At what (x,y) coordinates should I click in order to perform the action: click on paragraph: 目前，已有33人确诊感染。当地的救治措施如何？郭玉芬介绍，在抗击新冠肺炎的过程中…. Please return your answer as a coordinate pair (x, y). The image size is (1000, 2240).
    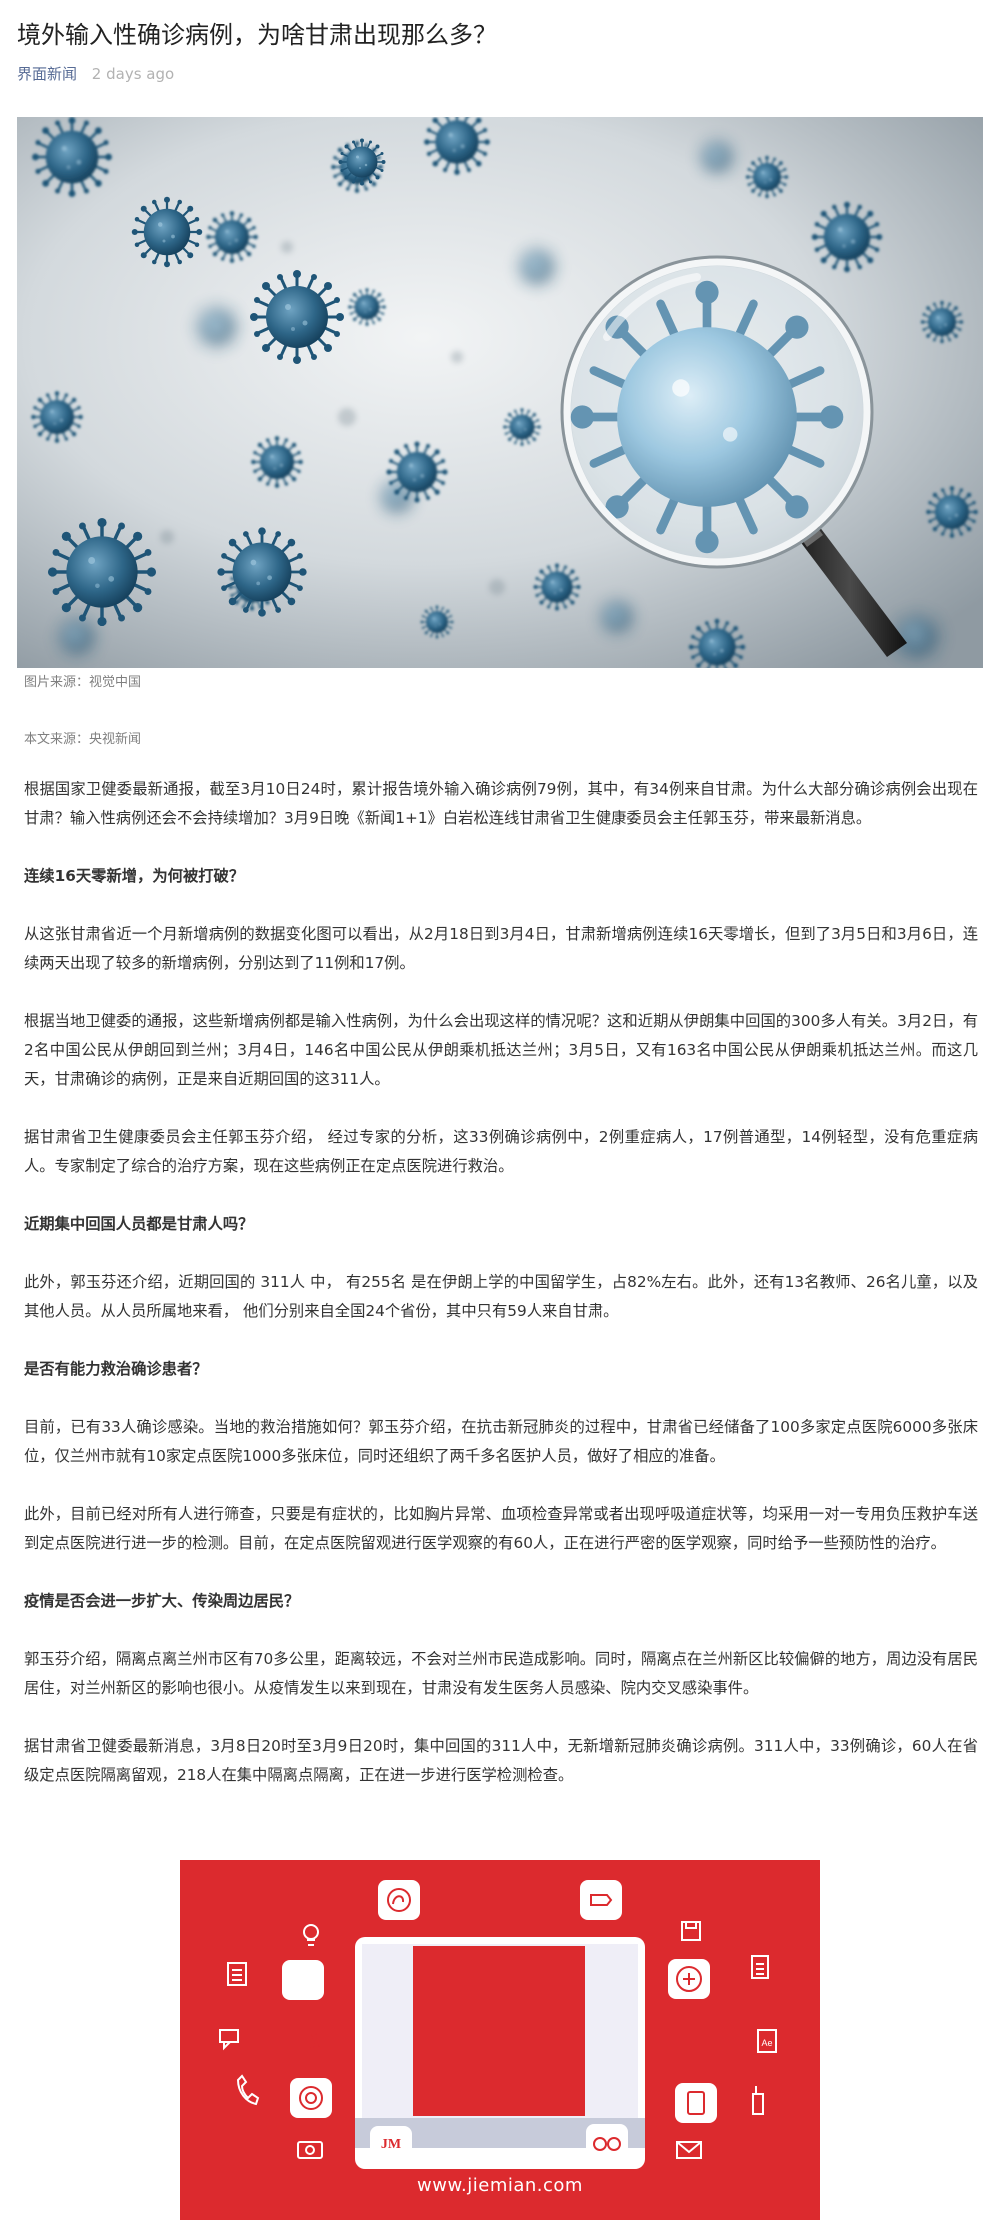
    Looking at the image, I should click on (501, 1441).